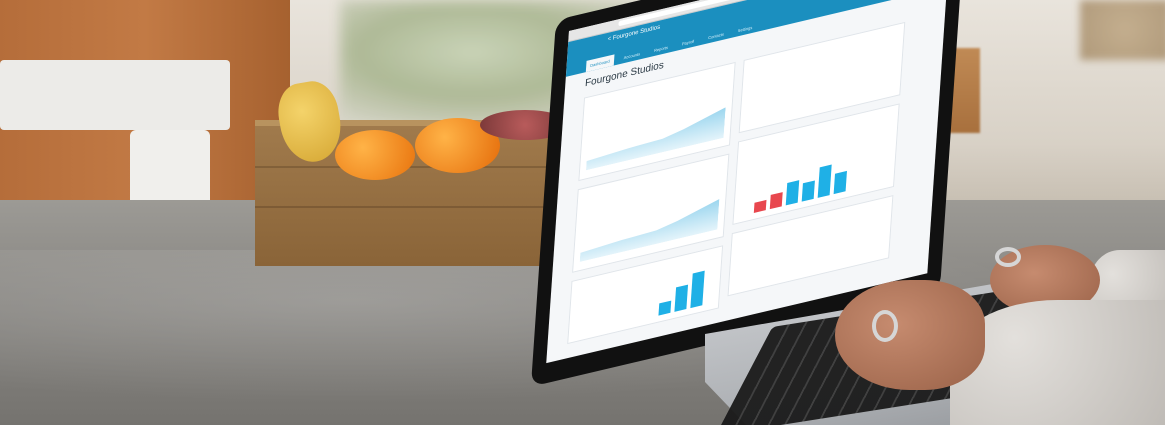 Image resolution: width=1165 pixels, height=425 pixels. Describe the element at coordinates (910, 335) in the screenshot. I see `left-hand` at that location.